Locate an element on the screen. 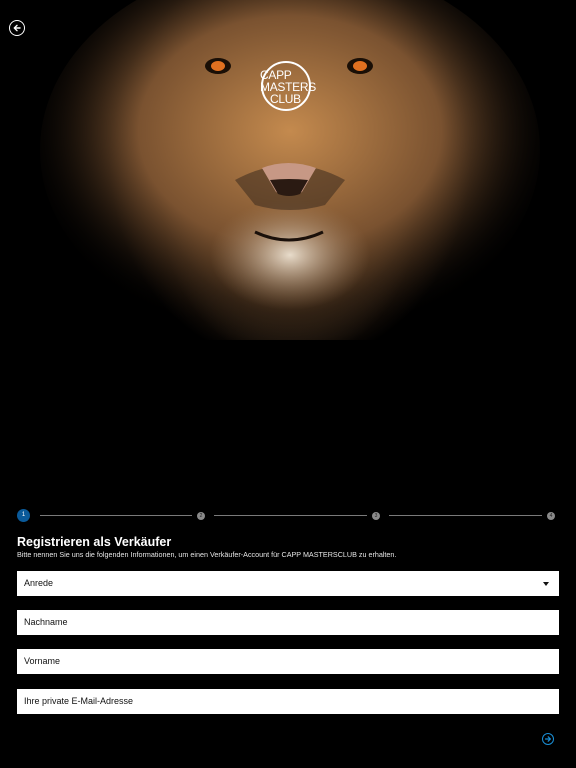 The width and height of the screenshot is (576, 768). page-title: Registrieren als Verkäufer is located at coordinates (94, 542).